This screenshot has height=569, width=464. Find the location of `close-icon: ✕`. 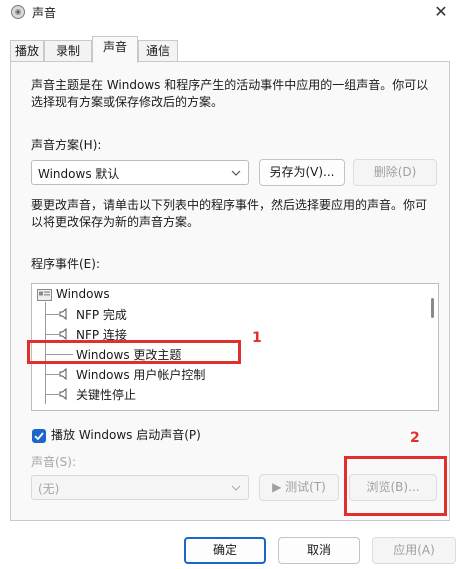

close-icon: ✕ is located at coordinates (441, 11).